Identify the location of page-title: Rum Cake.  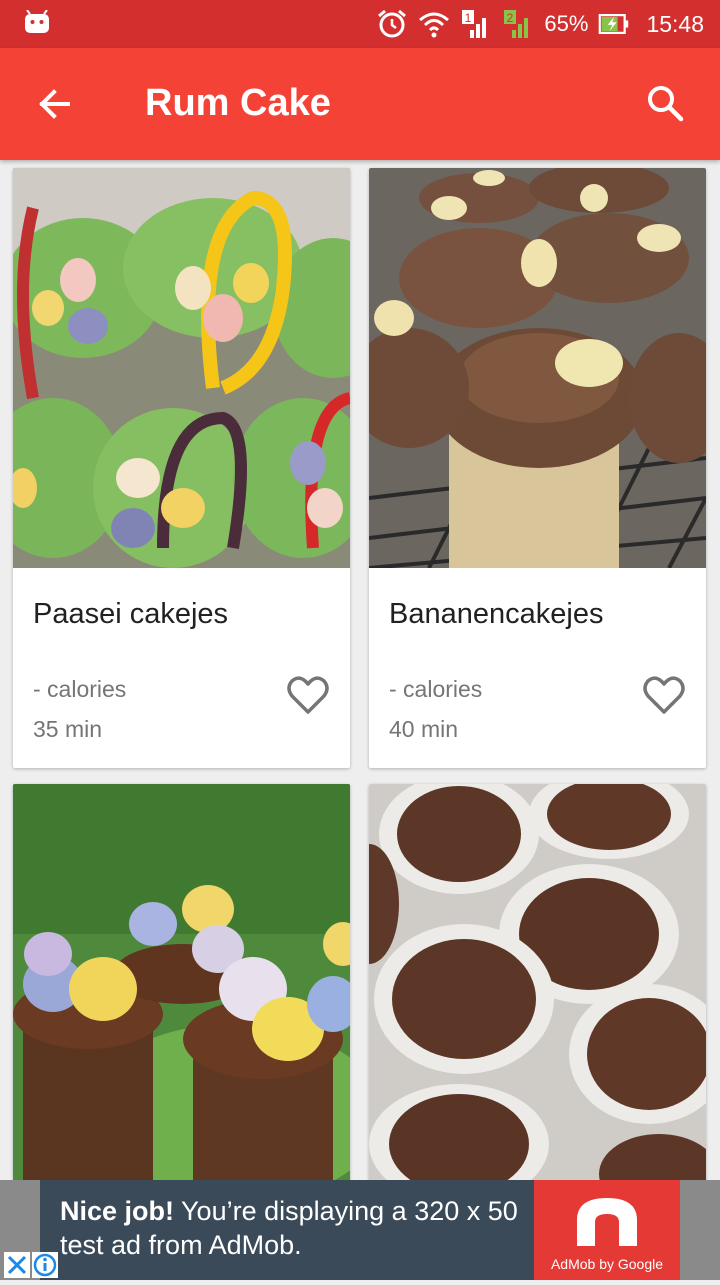
(238, 103).